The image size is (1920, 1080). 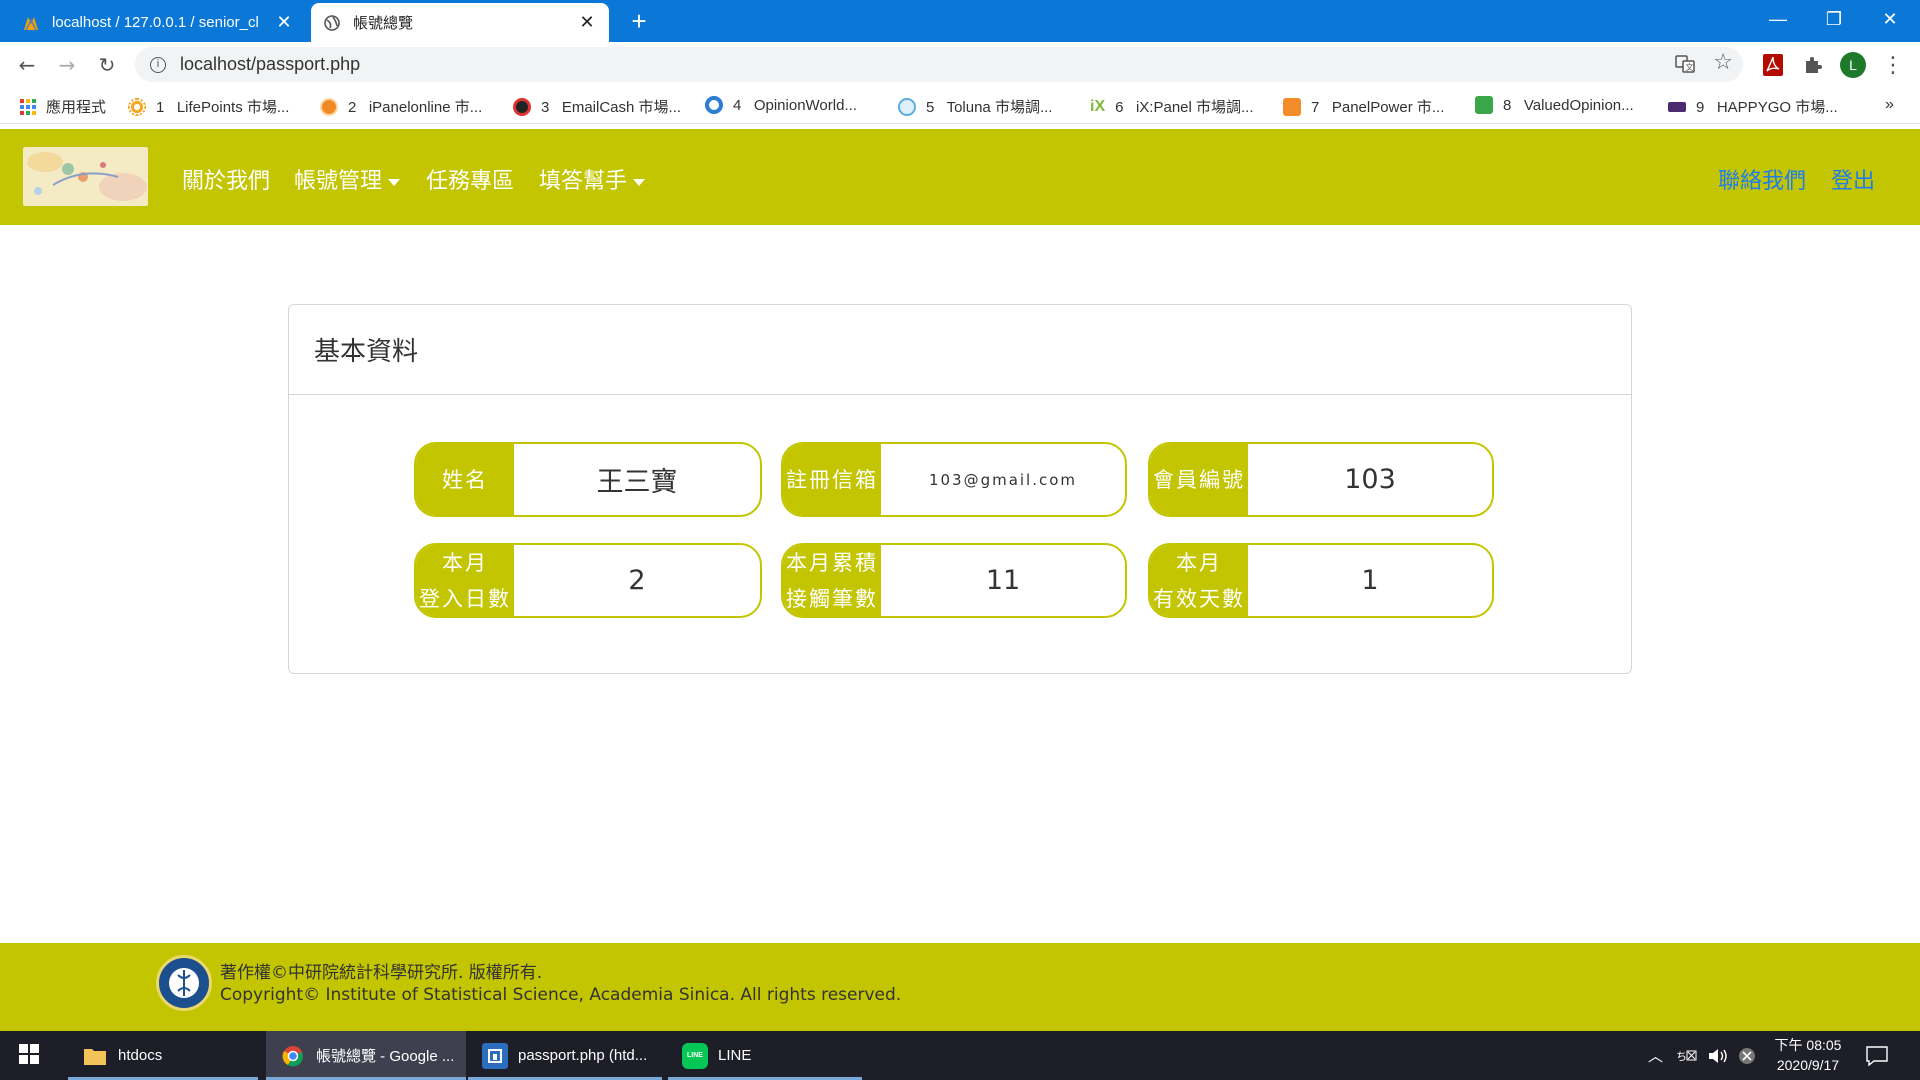 I want to click on field-label: 本月累積 接觸筆數, so click(x=832, y=580).